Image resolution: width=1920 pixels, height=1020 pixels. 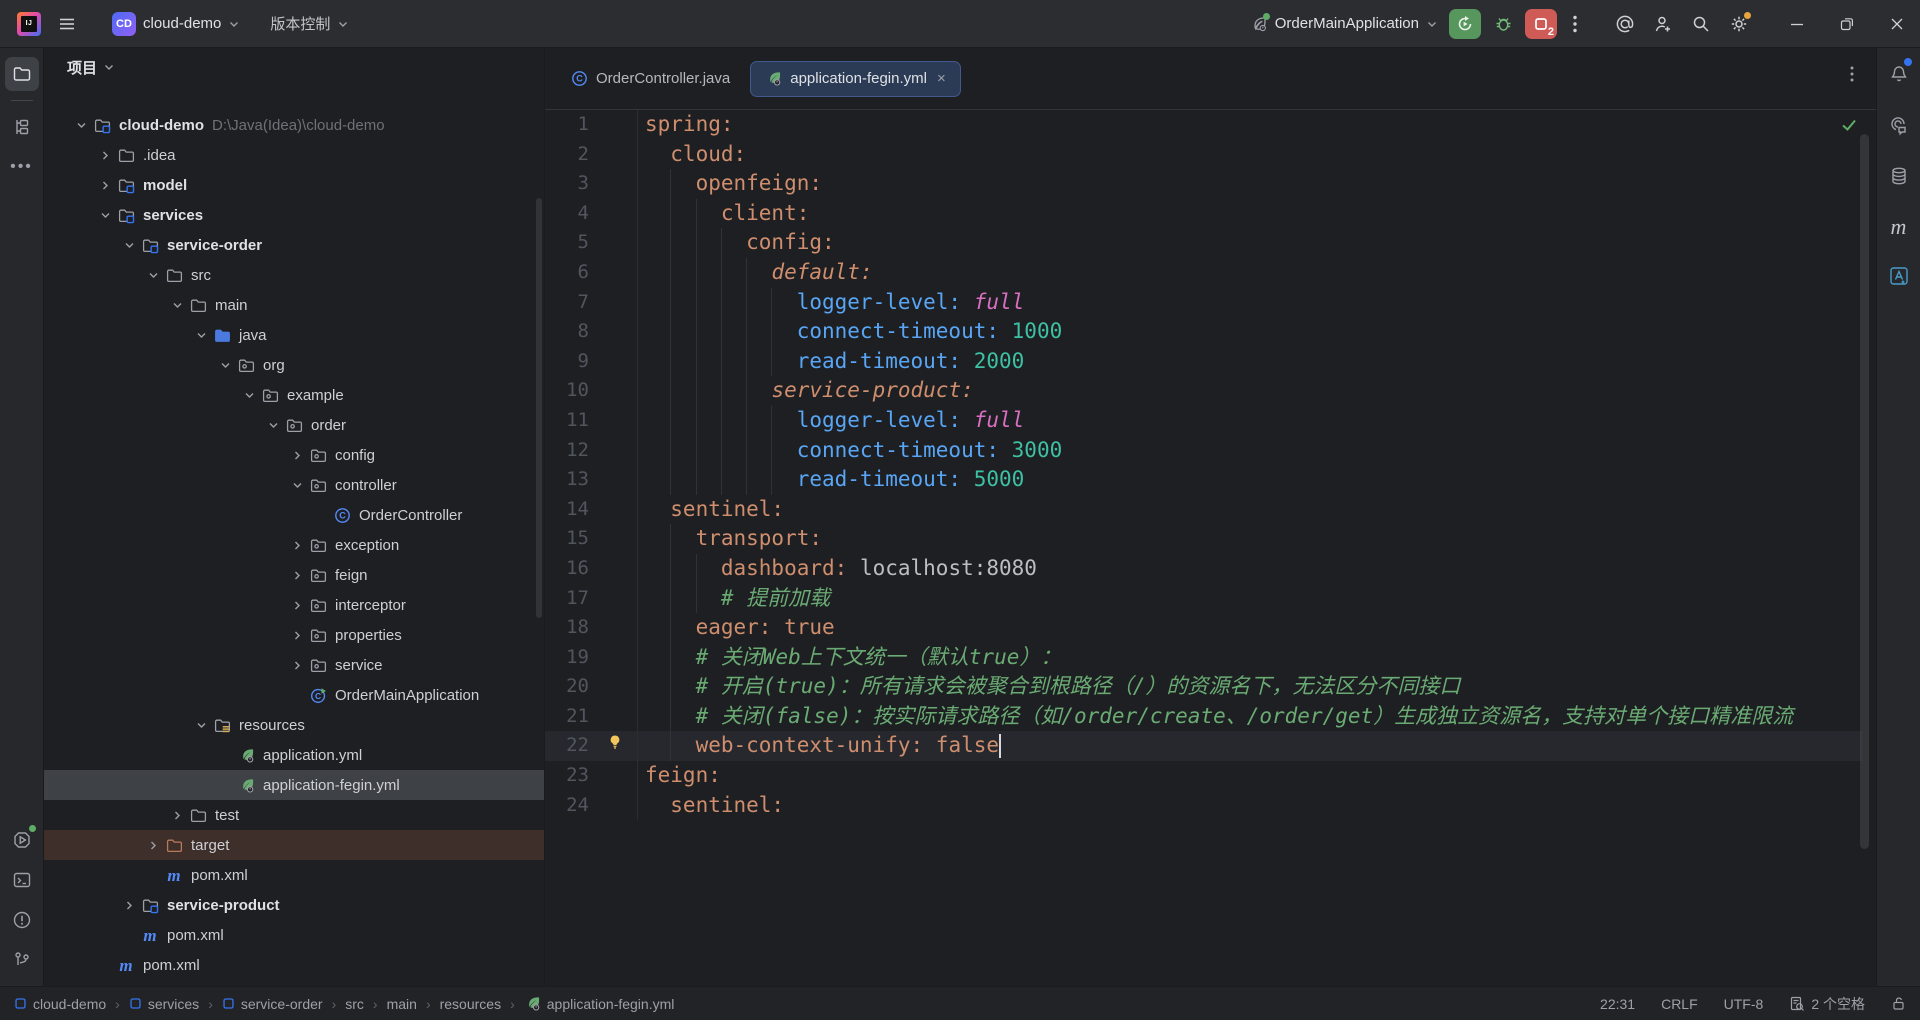 I want to click on editor-tab-application-fegin.yml: application-fegin.yml ×, so click(x=855, y=78).